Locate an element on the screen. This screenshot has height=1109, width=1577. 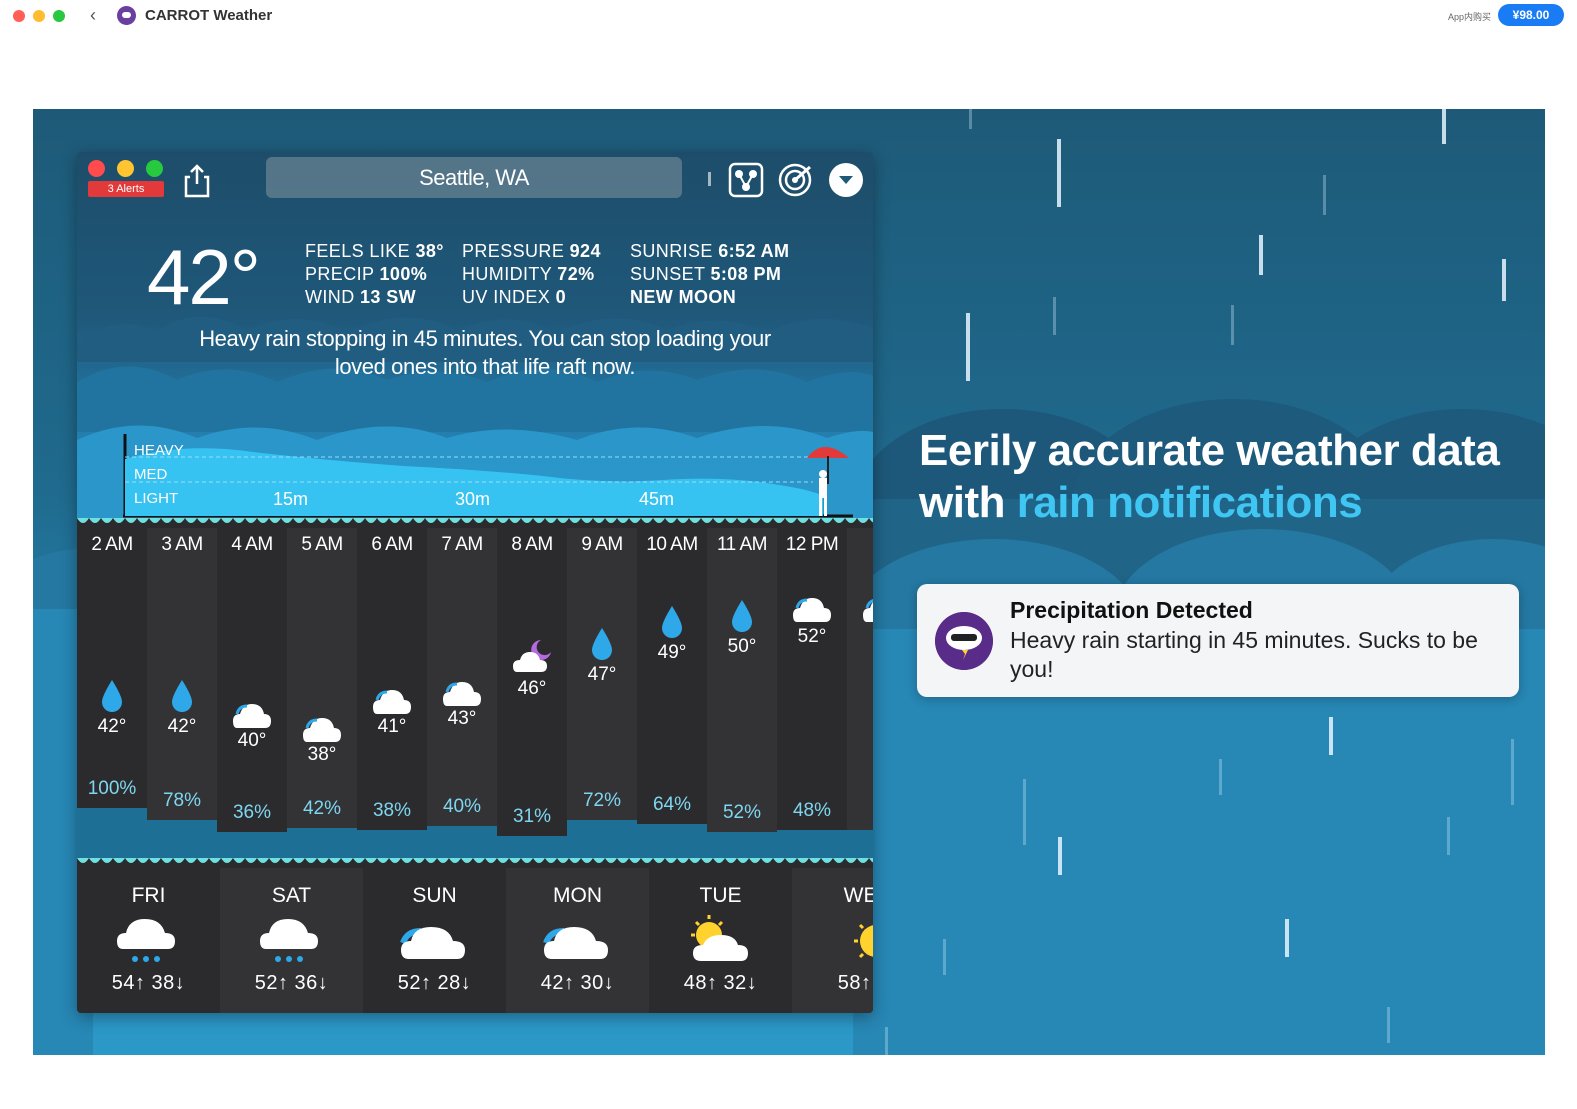
sunrise-value: 6:52 AM is located at coordinates (754, 251).